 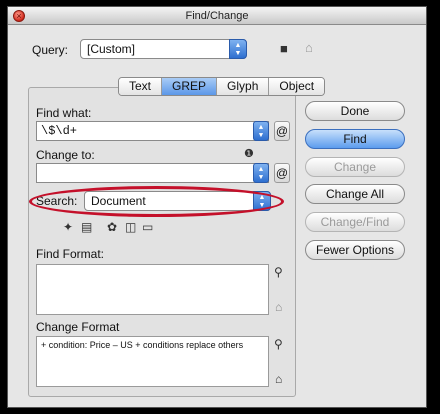 I want to click on tab-grep: GREP, so click(x=190, y=86).